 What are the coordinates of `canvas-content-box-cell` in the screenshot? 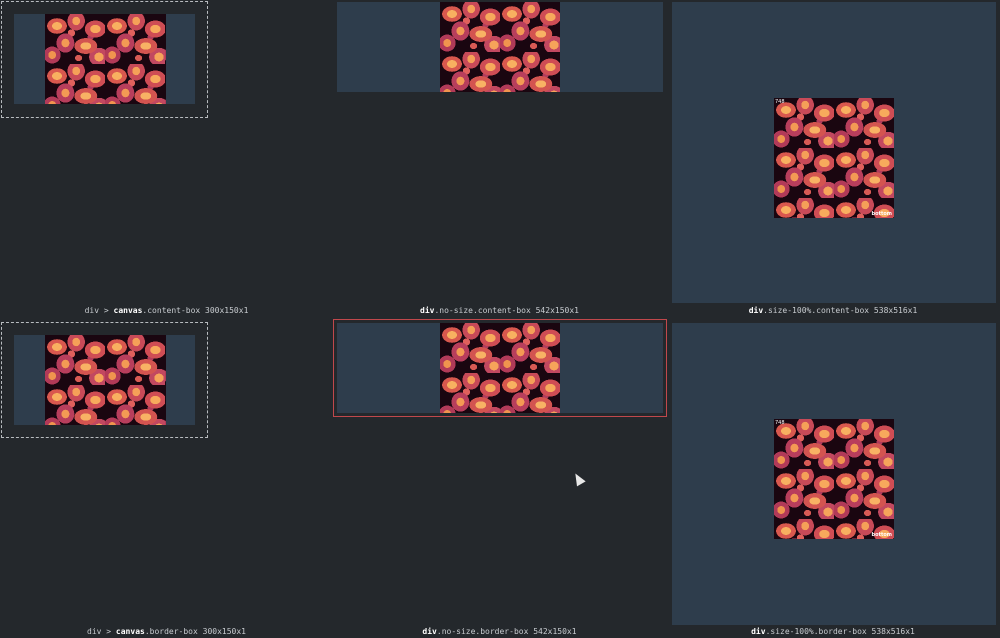 It's located at (104, 59).